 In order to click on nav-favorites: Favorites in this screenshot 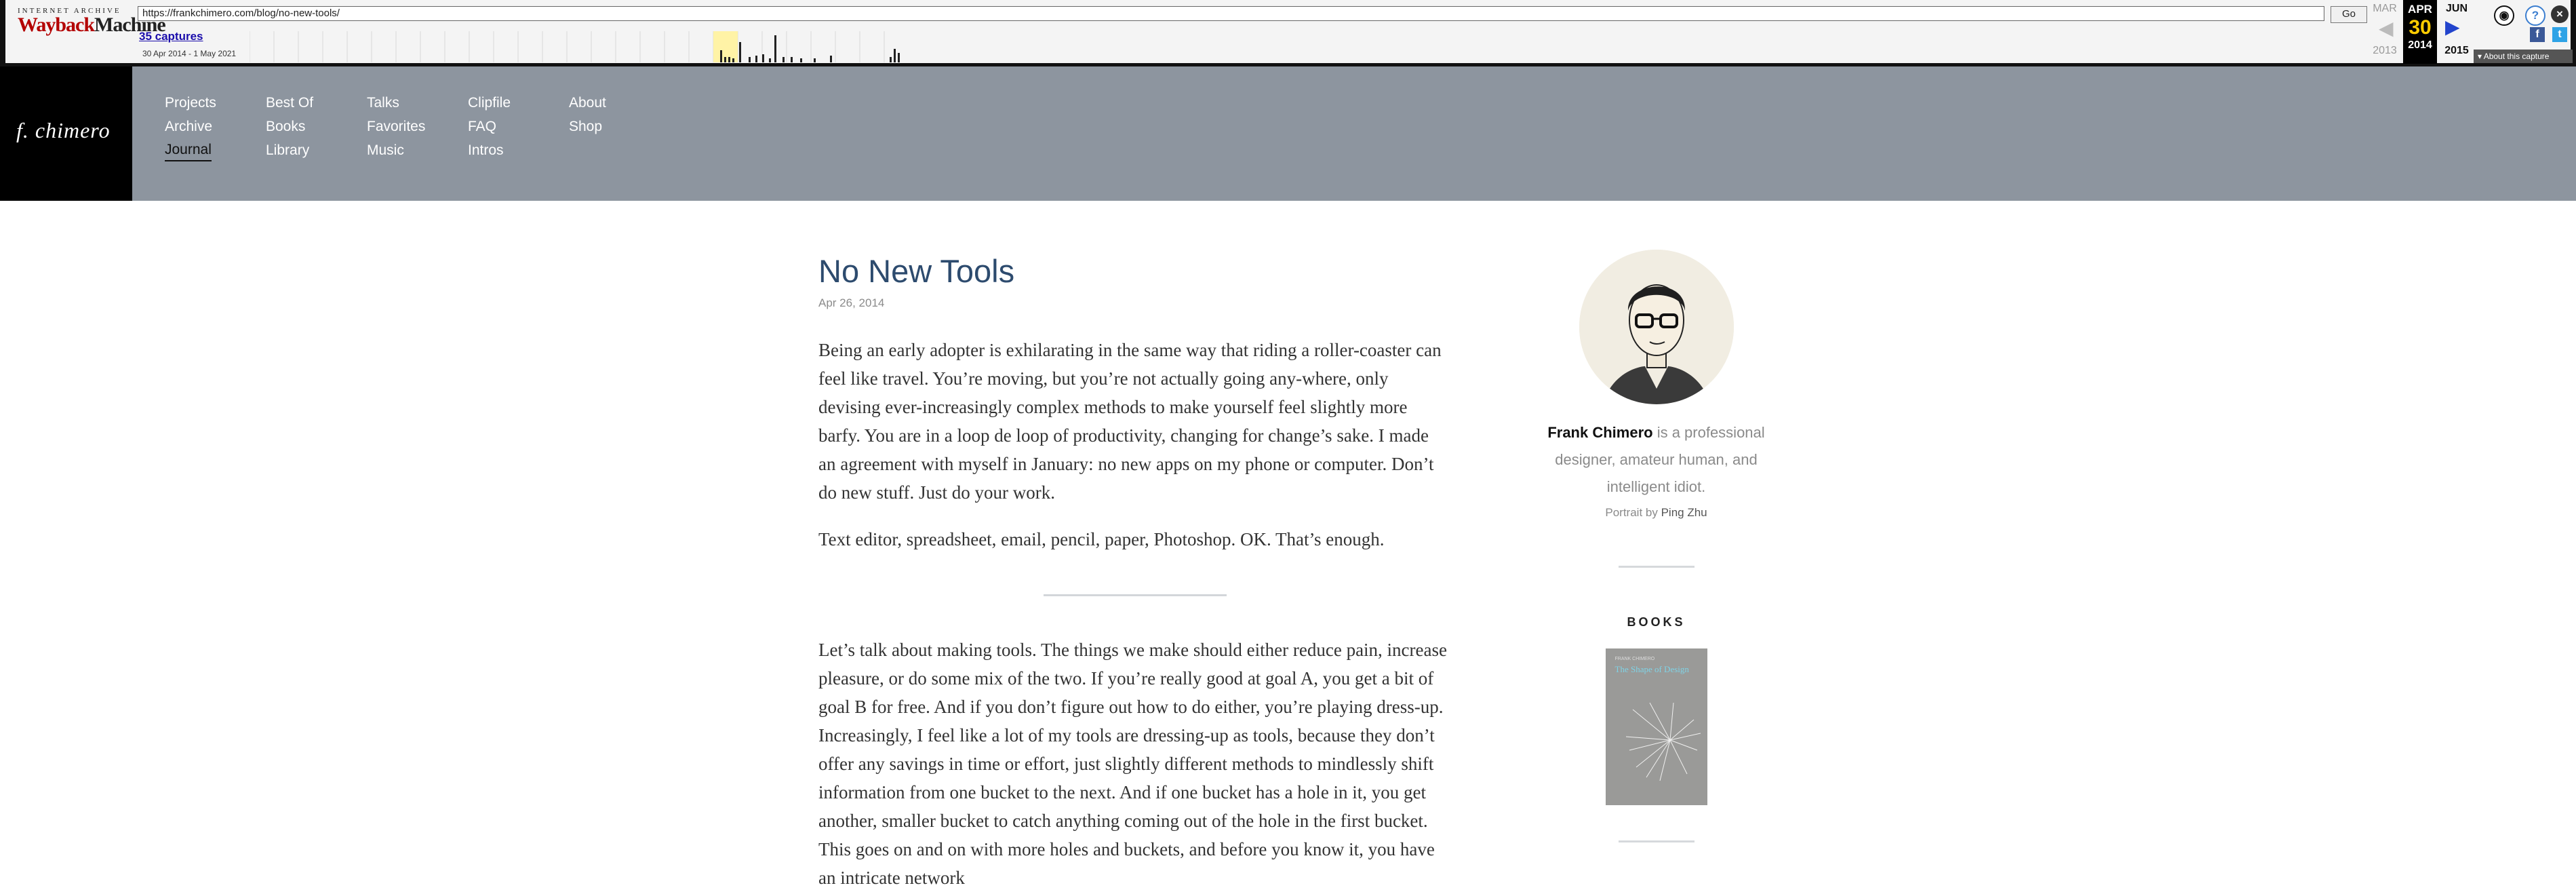, I will do `click(396, 126)`.